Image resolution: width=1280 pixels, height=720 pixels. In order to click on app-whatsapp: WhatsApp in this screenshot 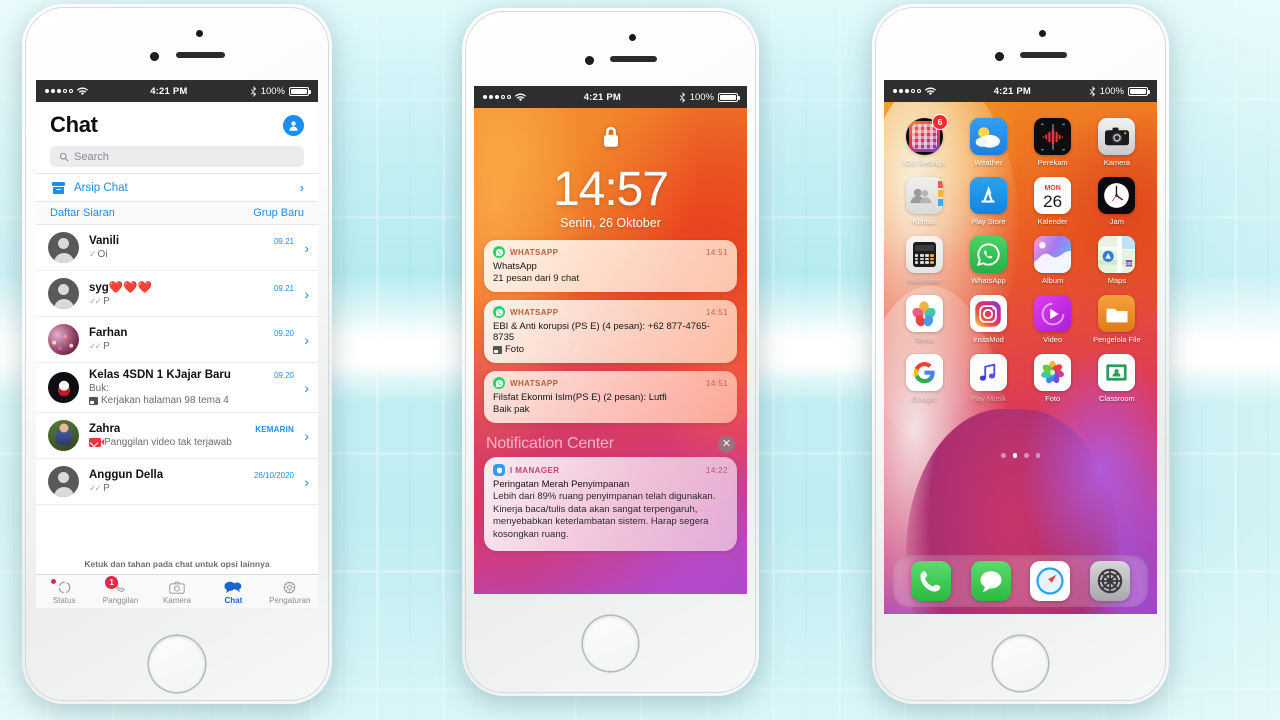, I will do `click(988, 260)`.